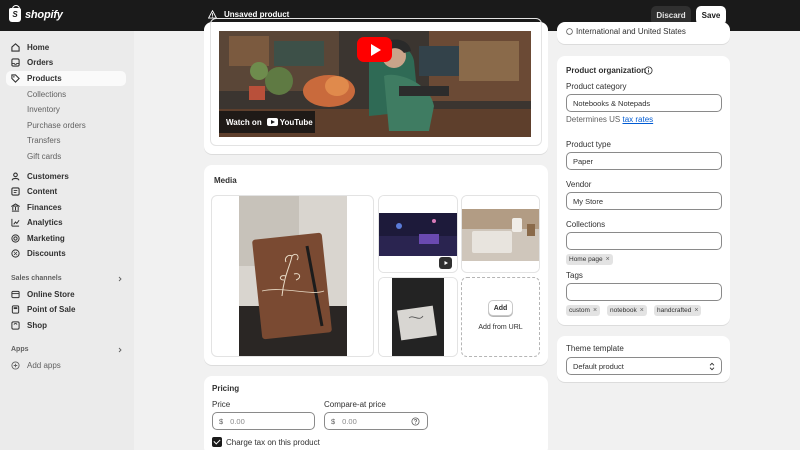 The height and width of the screenshot is (450, 800). Describe the element at coordinates (15, 191) in the screenshot. I see `content-icon` at that location.